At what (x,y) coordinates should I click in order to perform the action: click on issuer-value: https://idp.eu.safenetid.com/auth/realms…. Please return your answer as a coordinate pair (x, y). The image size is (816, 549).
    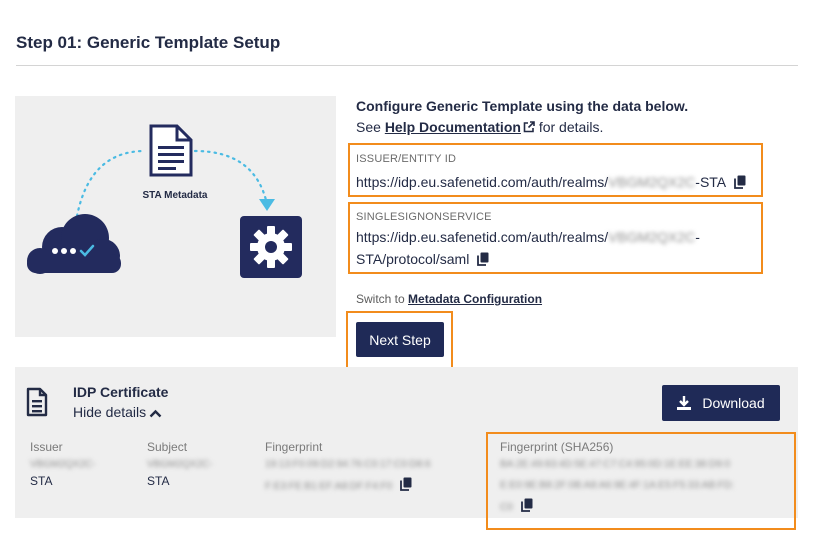
    Looking at the image, I should click on (551, 182).